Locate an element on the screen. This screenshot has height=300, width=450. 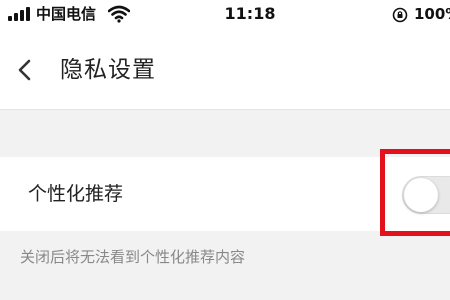
status-time: 11:18 is located at coordinates (250, 13).